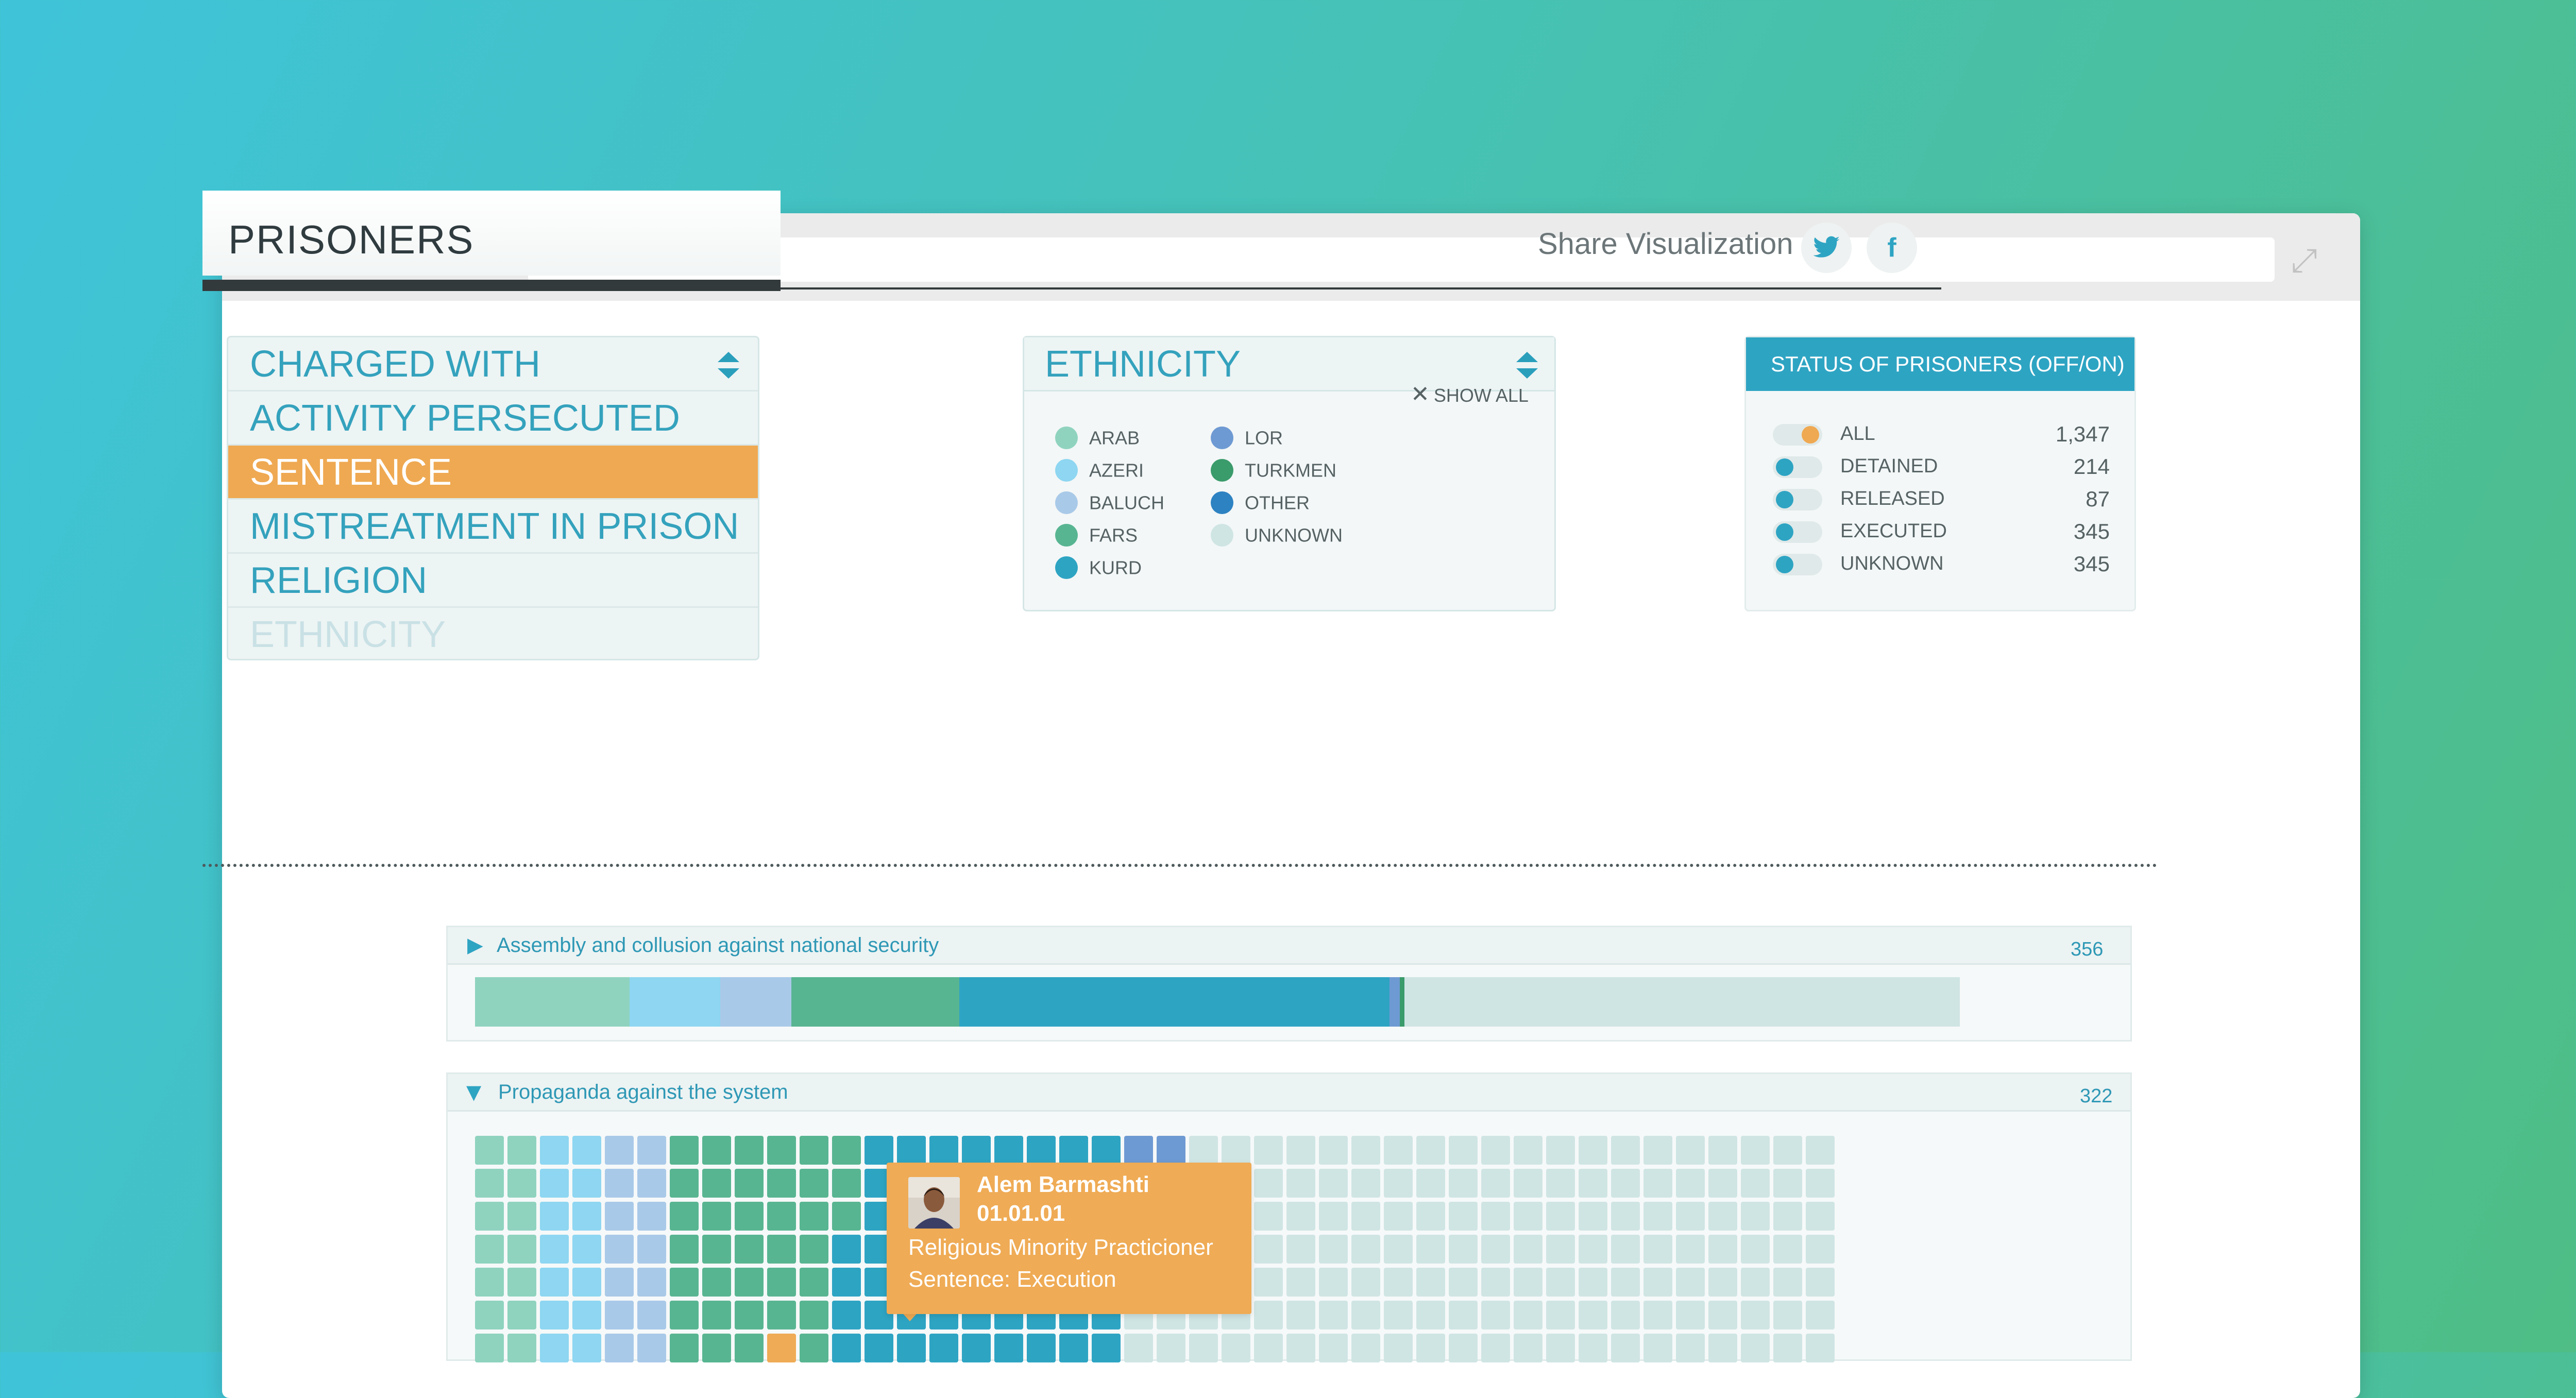 Image resolution: width=2576 pixels, height=1398 pixels. What do you see at coordinates (1273, 469) in the screenshot?
I see `legend-item: TURKMEN` at bounding box center [1273, 469].